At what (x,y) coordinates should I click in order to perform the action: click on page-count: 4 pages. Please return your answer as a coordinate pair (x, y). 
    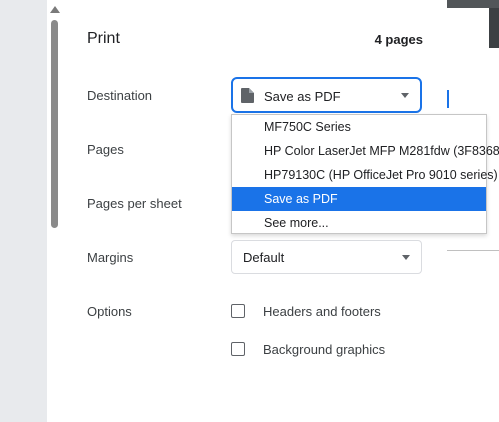
    Looking at the image, I should click on (398, 39).